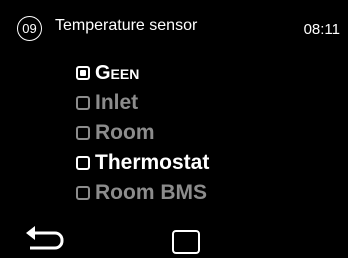 The width and height of the screenshot is (348, 258). I want to click on option-room-bms: Room BMS, so click(206, 193).